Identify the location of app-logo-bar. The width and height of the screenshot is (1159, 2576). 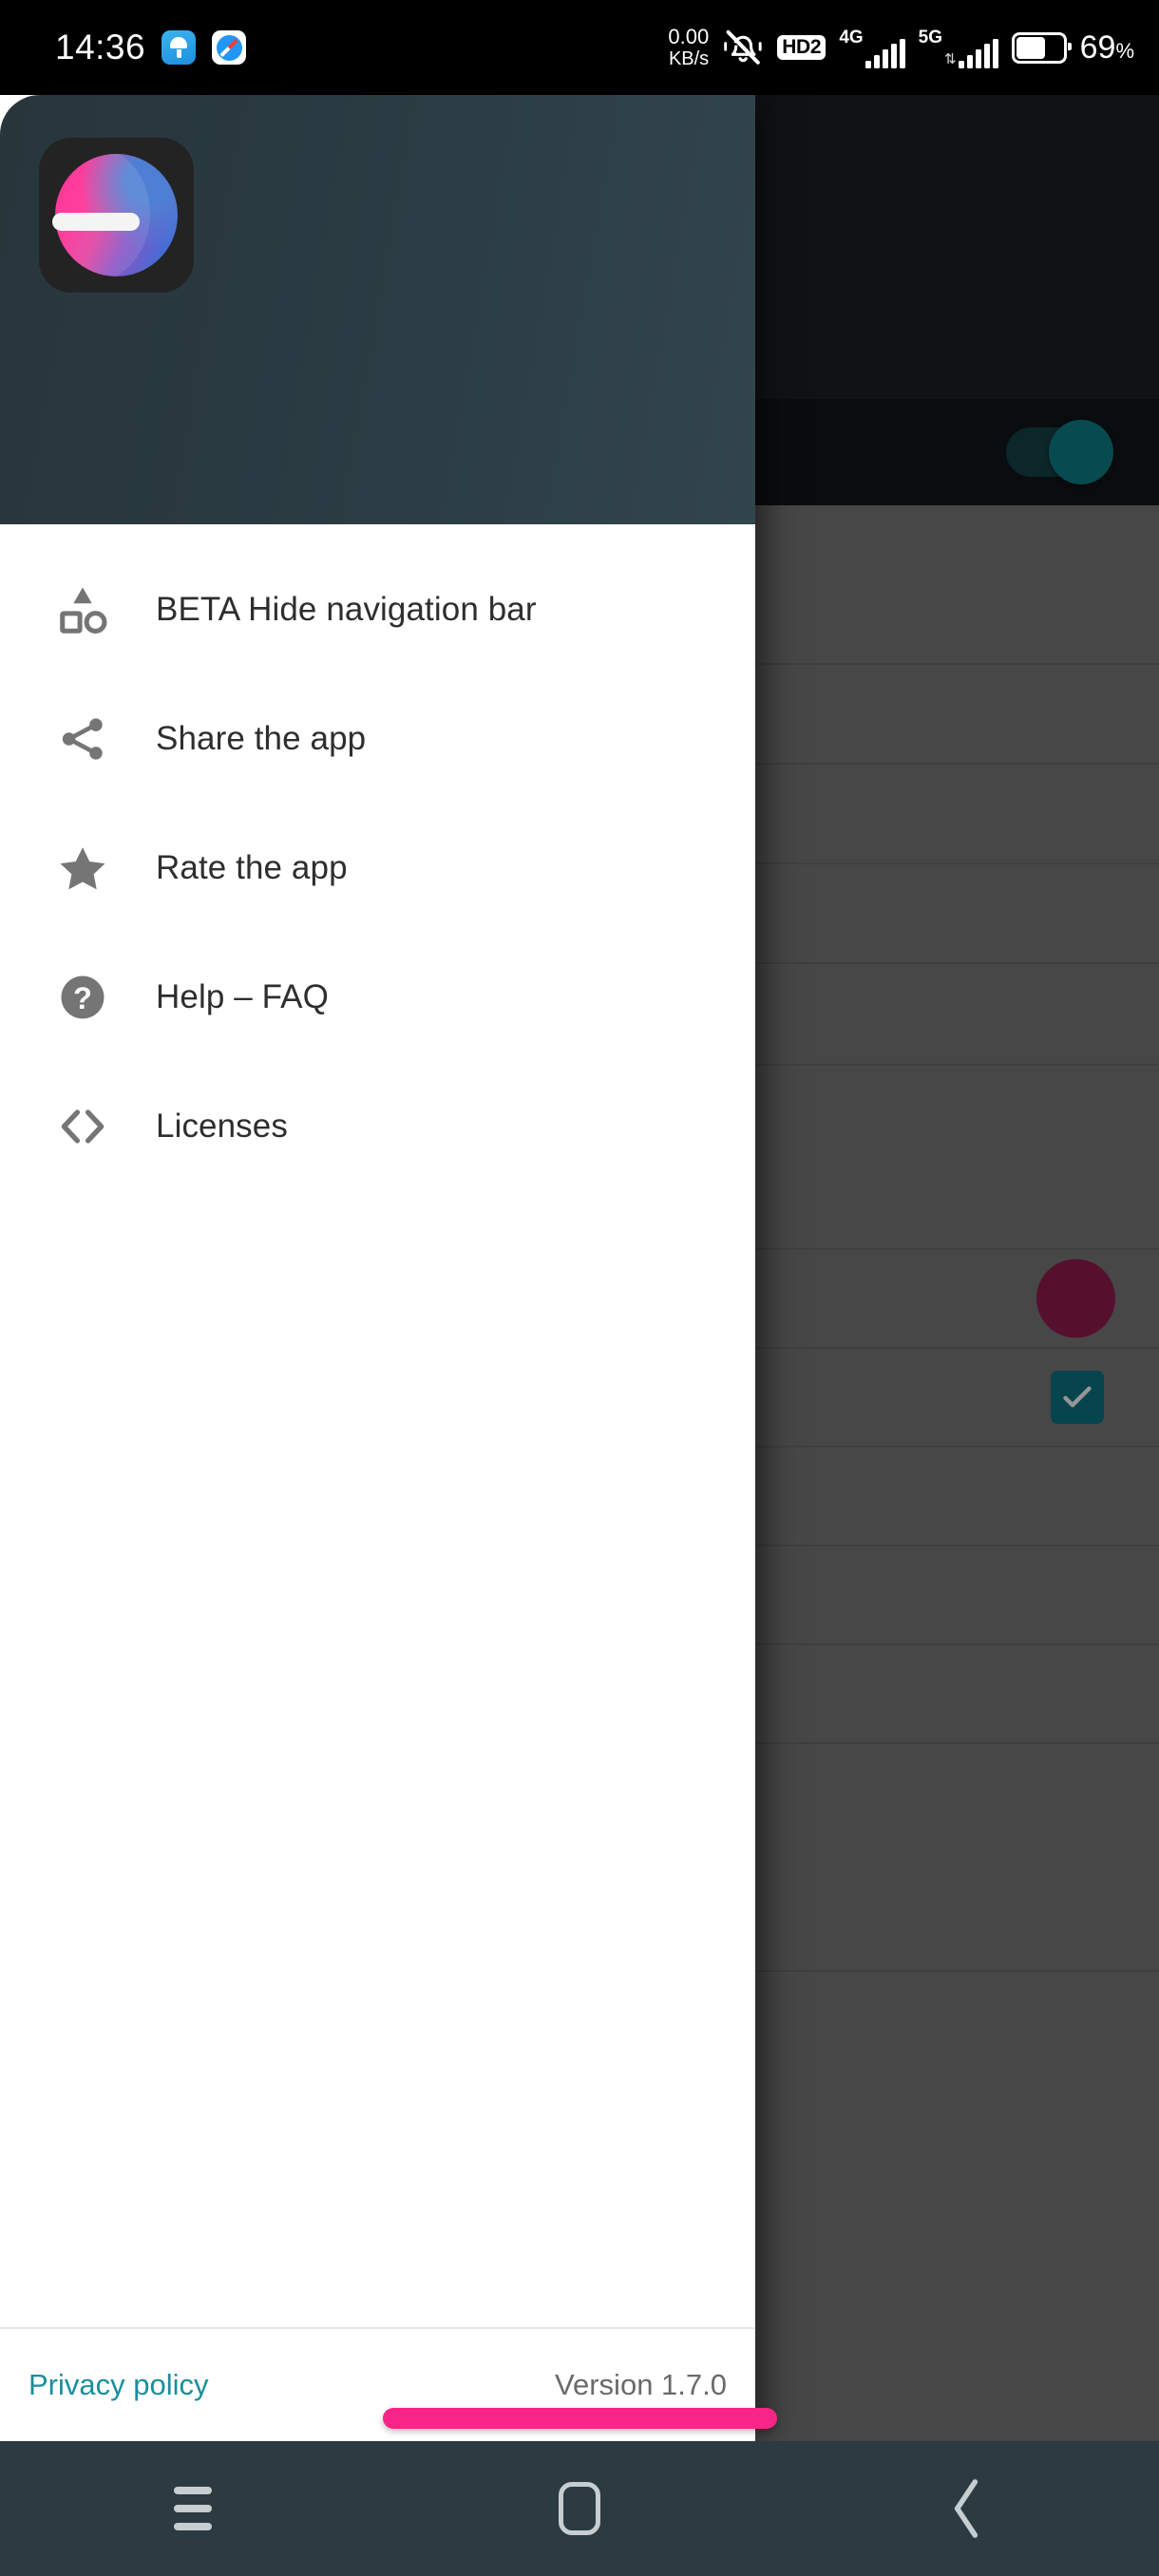
(96, 222).